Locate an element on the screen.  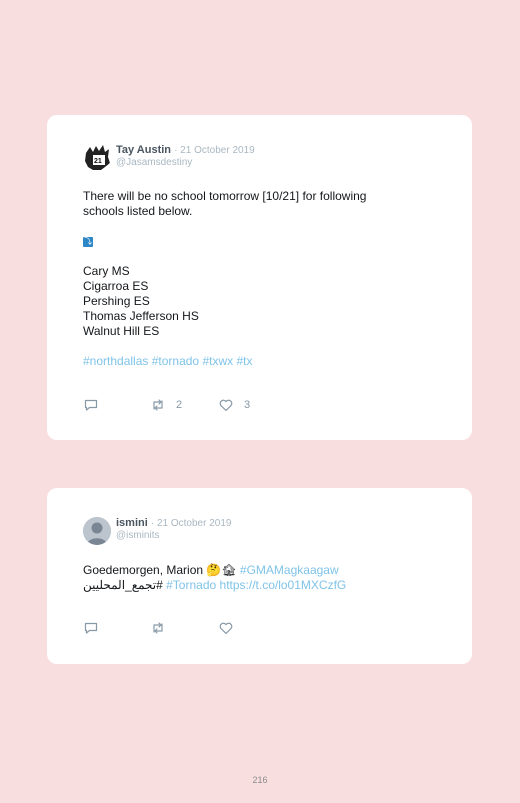
hashtag-link: #GMAMagkaagaw is located at coordinates (289, 570).